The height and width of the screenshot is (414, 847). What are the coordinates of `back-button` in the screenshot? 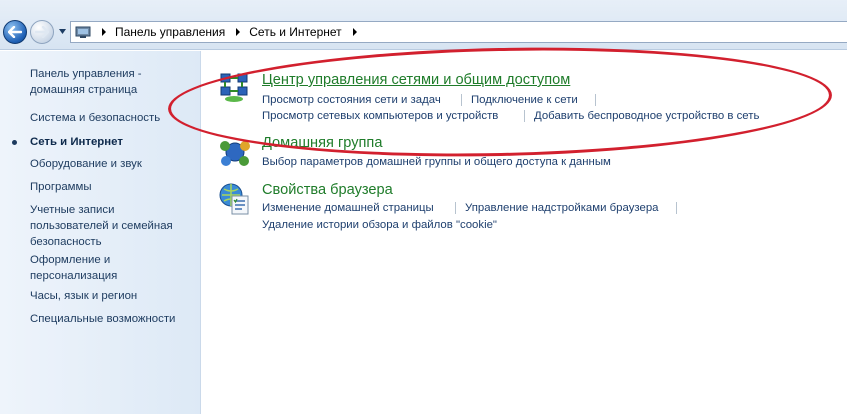 It's located at (15, 32).